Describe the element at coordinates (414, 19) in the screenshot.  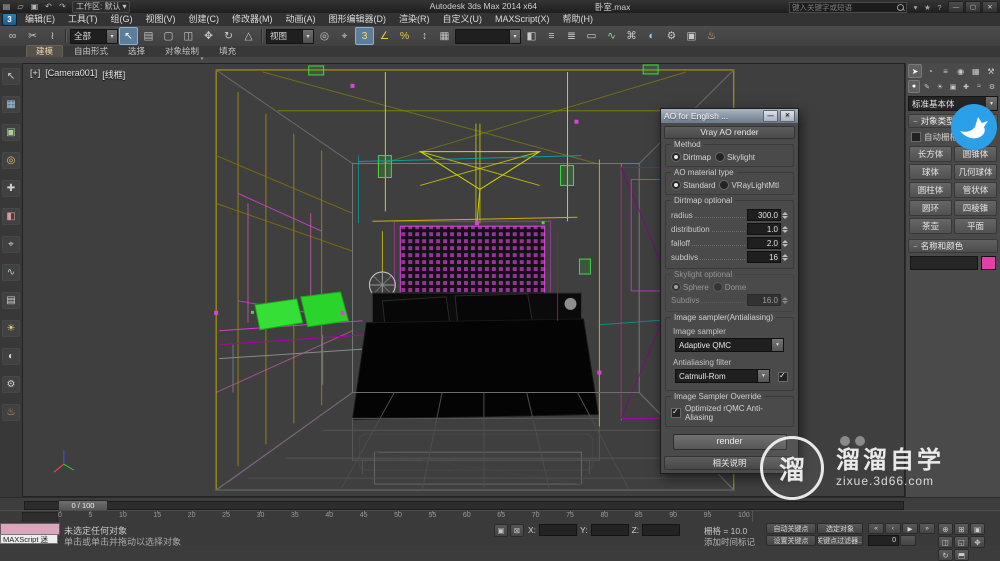
I see `menu-item: 渲染(R)` at that location.